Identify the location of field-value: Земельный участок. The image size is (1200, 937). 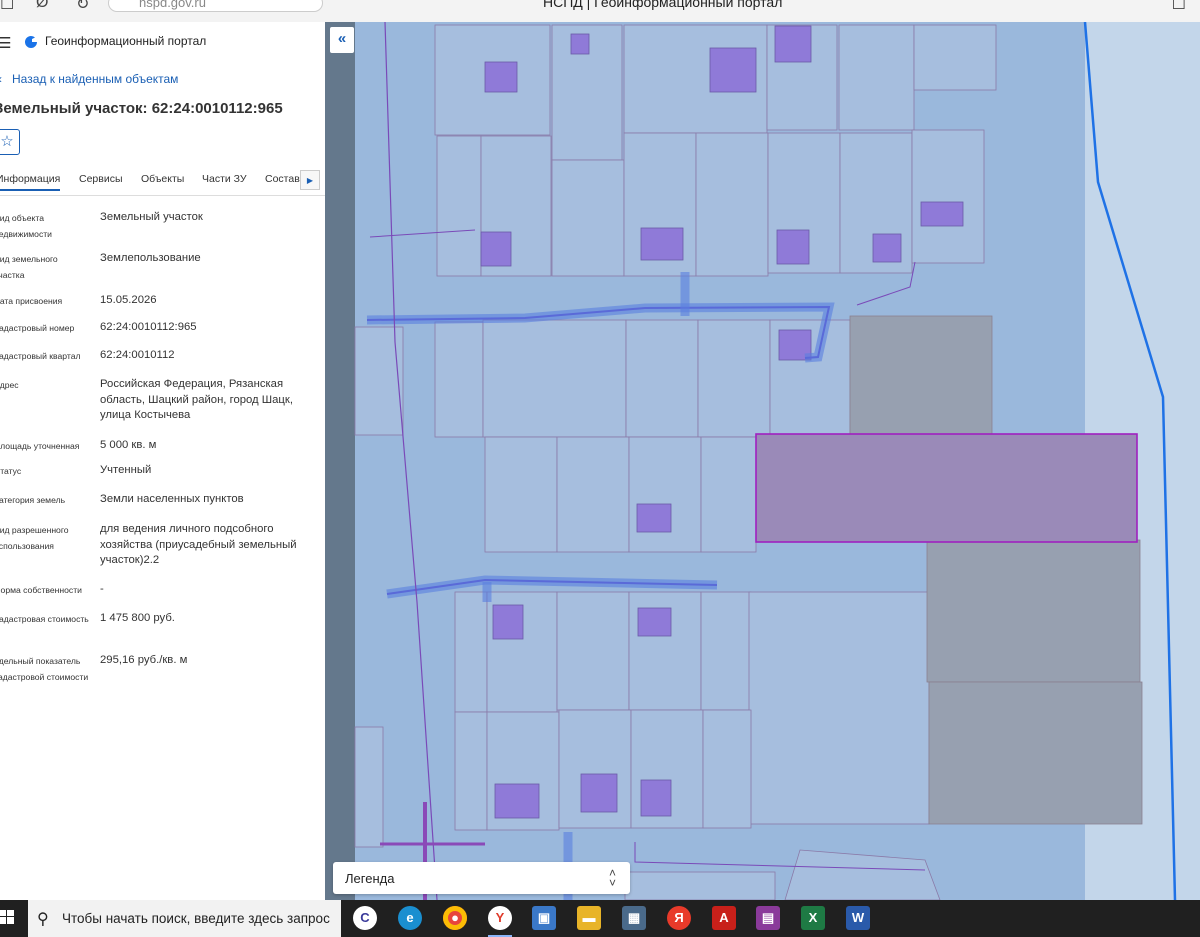
(151, 217).